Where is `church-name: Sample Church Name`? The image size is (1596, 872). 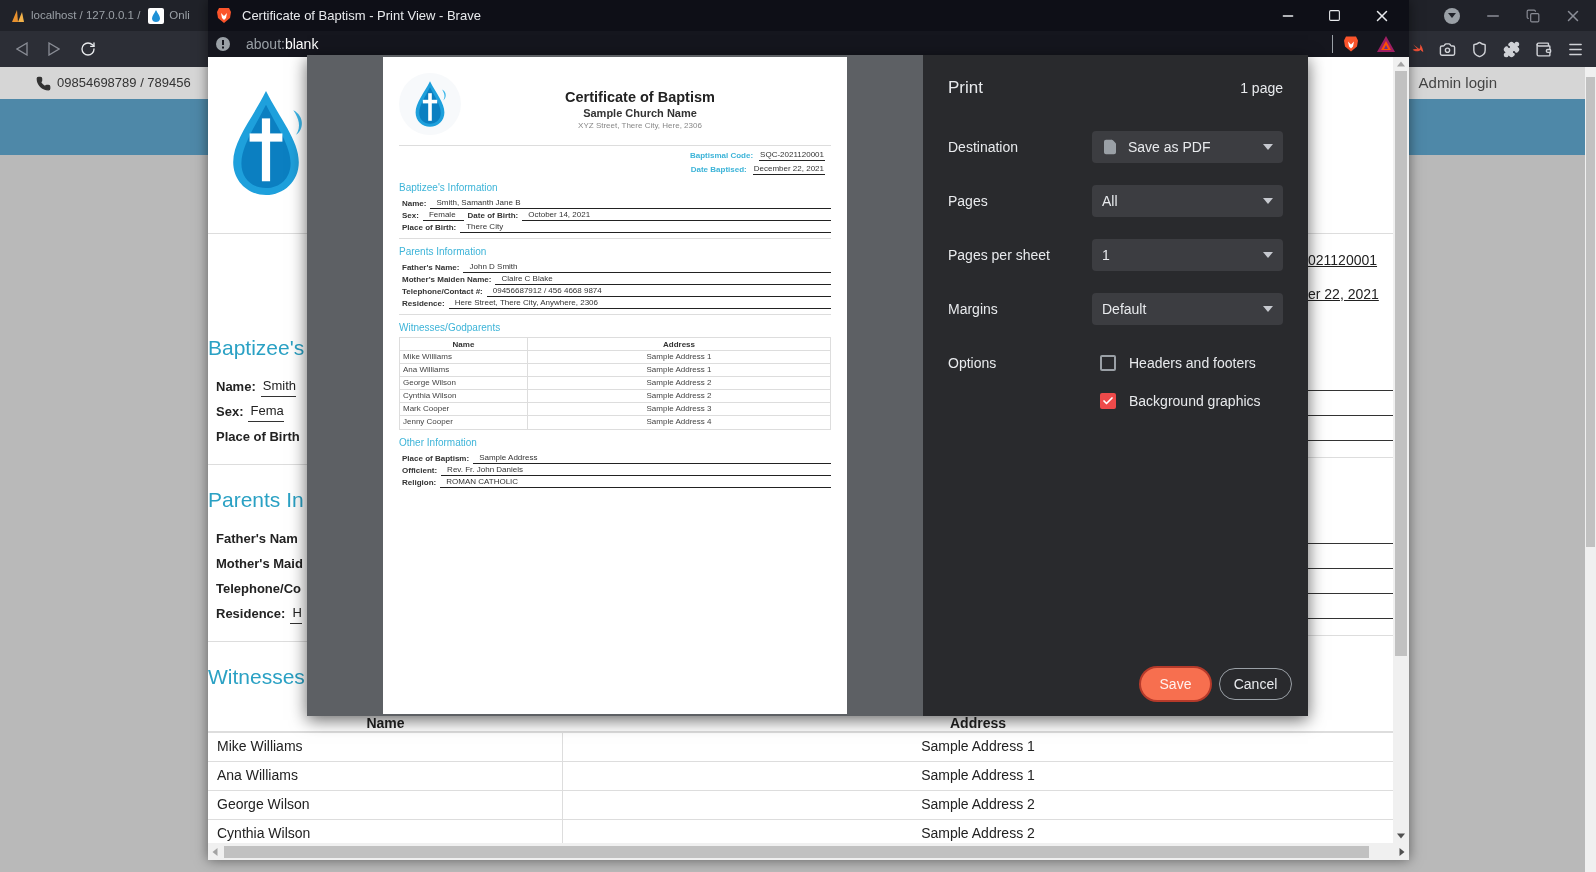 church-name: Sample Church Name is located at coordinates (640, 112).